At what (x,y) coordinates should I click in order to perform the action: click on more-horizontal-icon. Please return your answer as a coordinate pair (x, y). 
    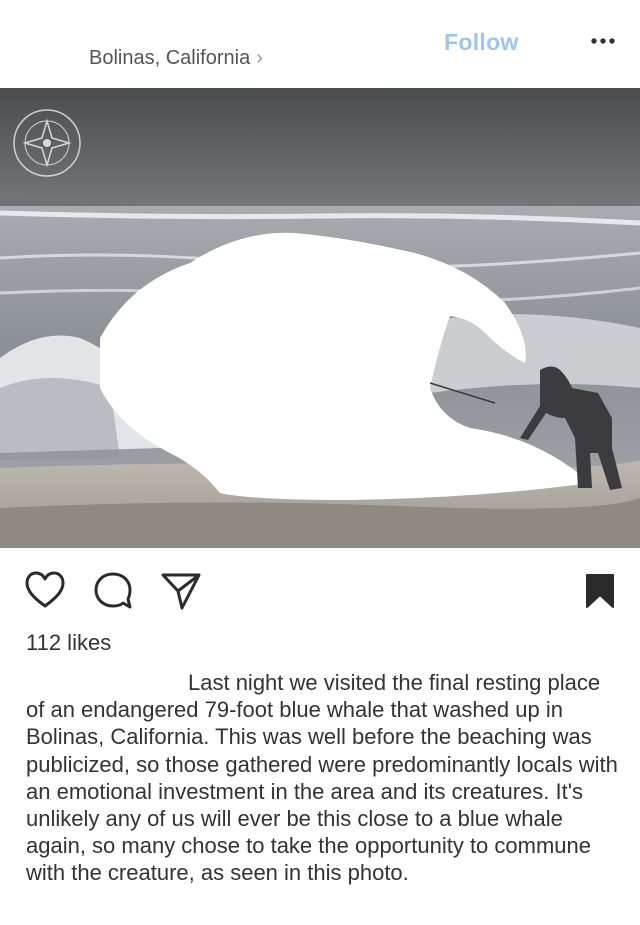
    Looking at the image, I should click on (603, 41).